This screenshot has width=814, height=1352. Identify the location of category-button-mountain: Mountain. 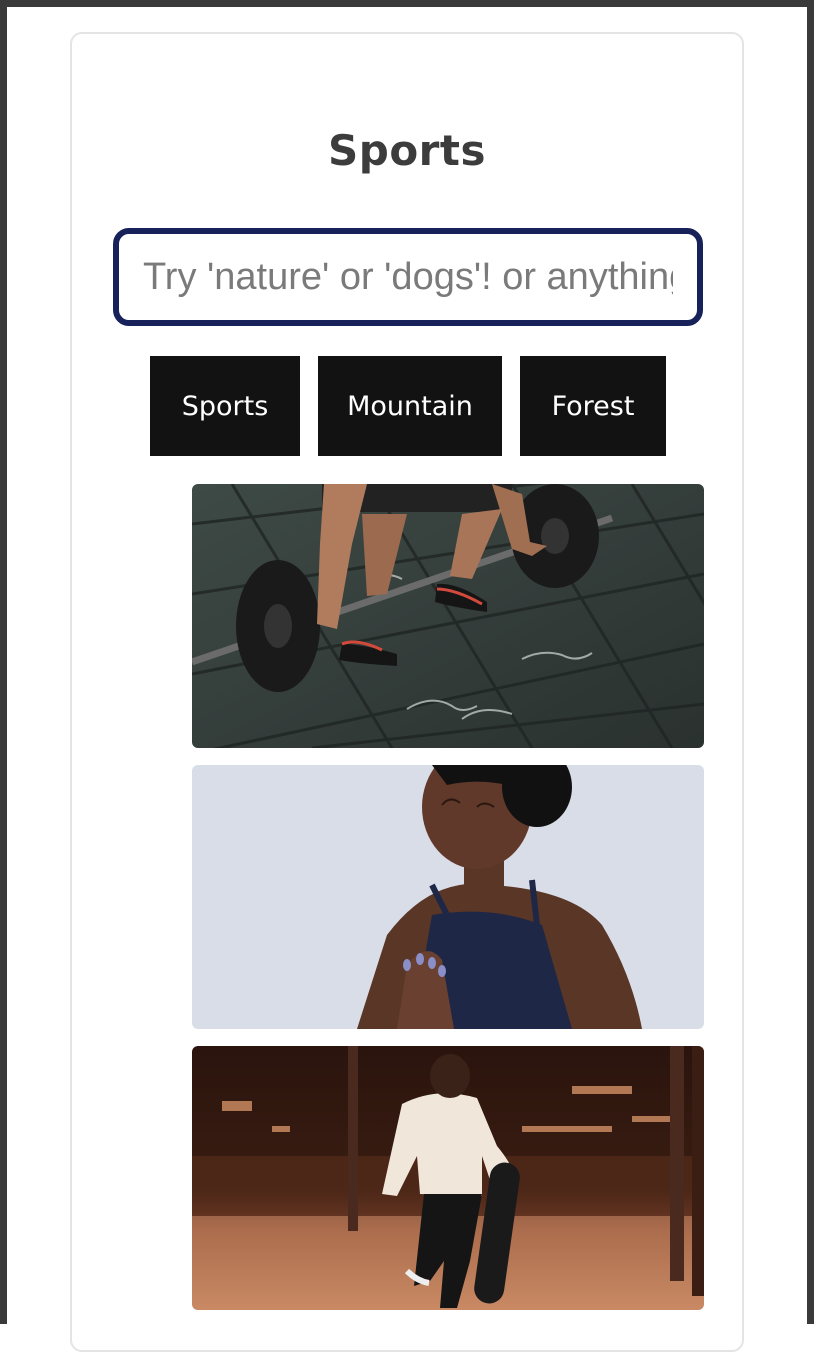
(410, 406).